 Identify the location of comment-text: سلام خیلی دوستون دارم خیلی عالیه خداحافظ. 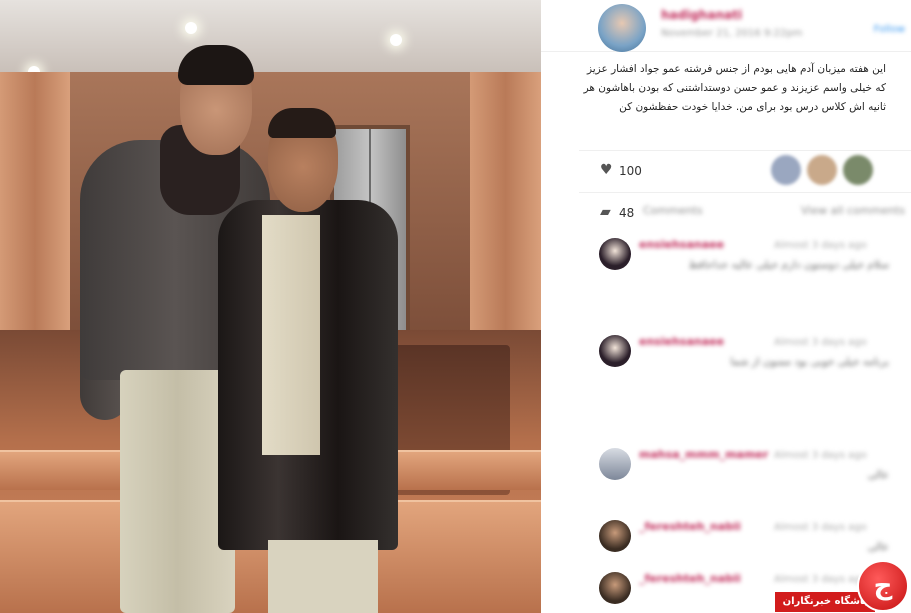
(788, 265).